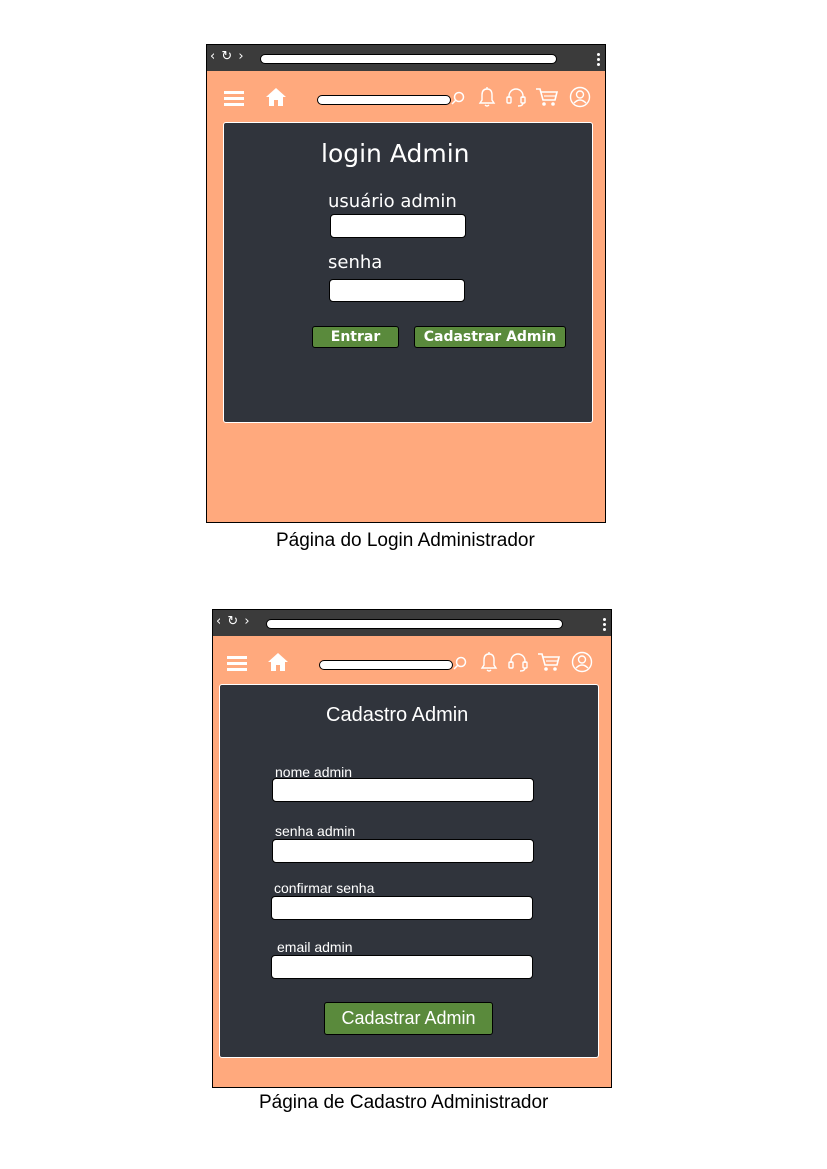 This screenshot has height=1169, width=827. Describe the element at coordinates (402, 967) in the screenshot. I see `email-input` at that location.